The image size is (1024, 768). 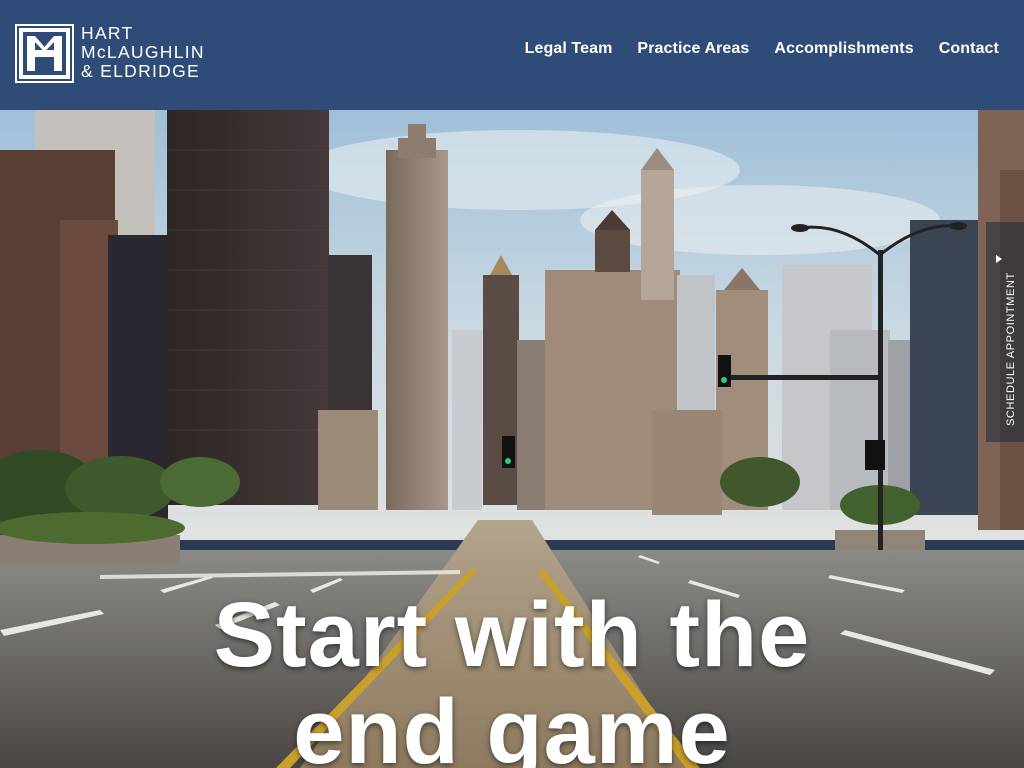 I want to click on nav-legal-team: Legal Team, so click(x=569, y=49).